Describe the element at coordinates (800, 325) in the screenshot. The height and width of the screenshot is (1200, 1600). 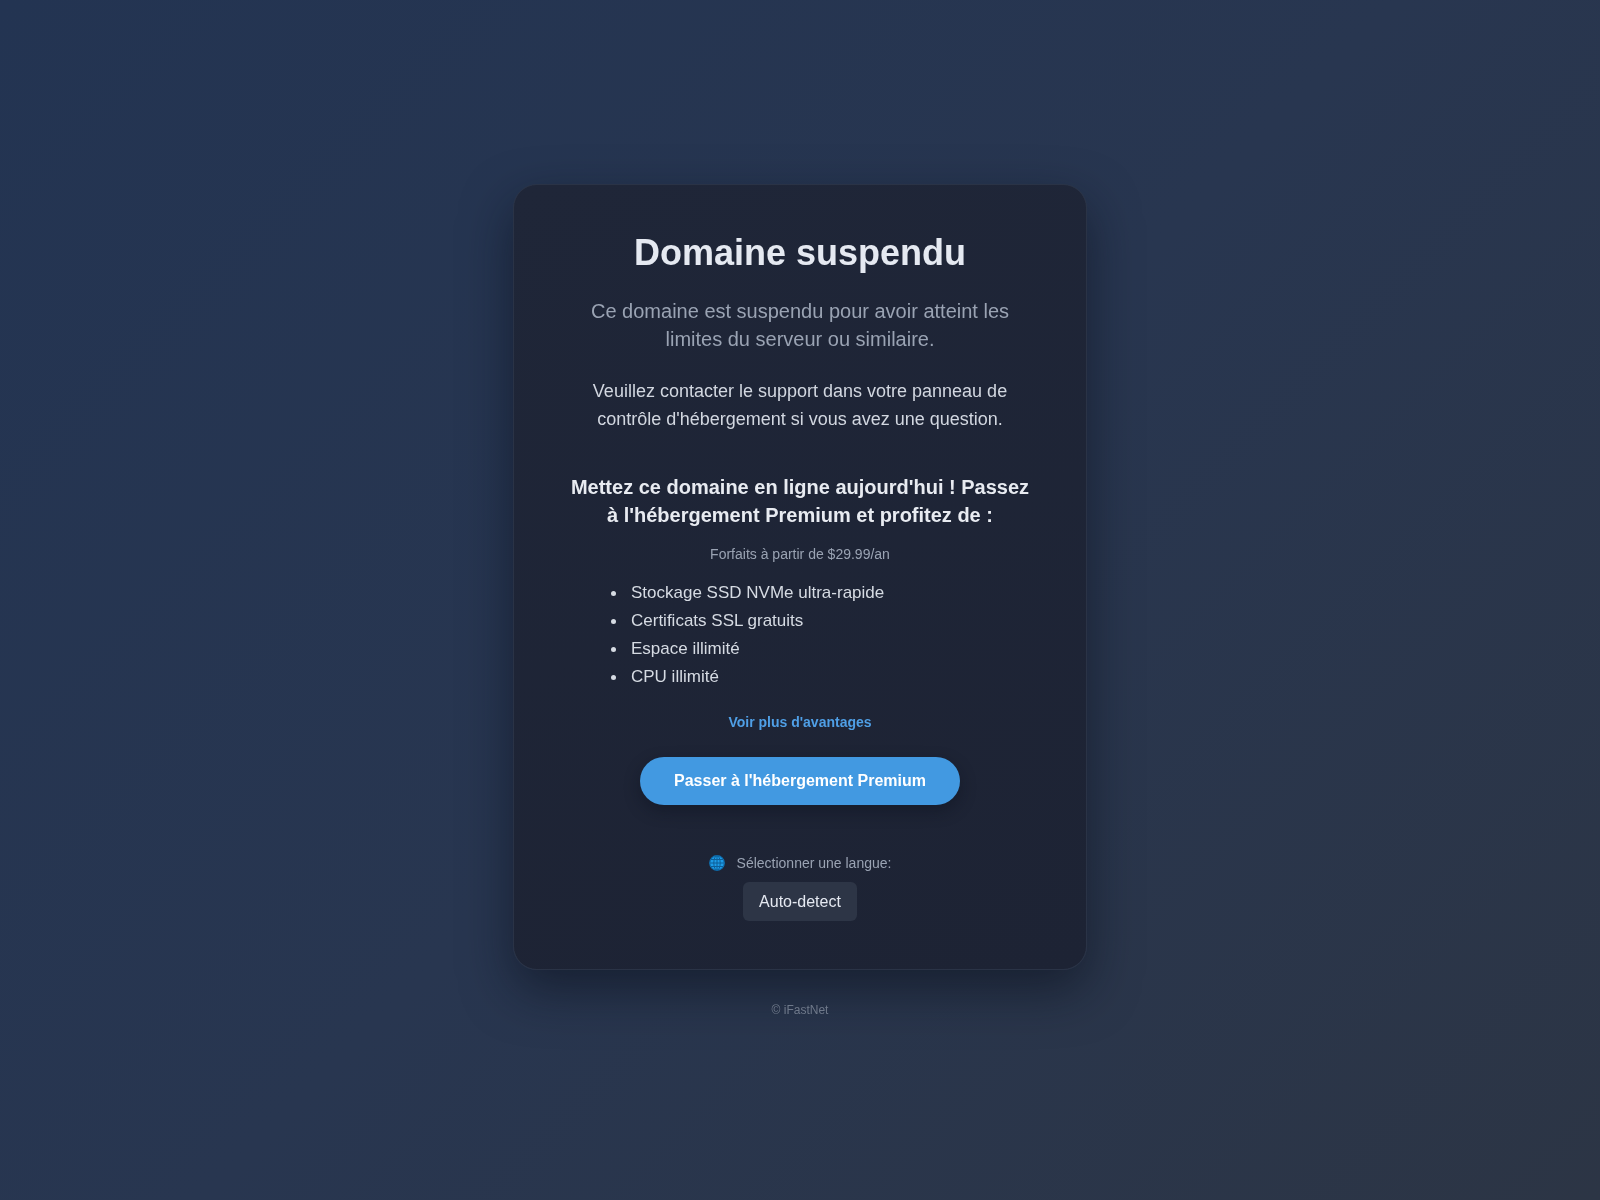
I see `subtitle-text: Ce domaine est suspendu pour avoir atteint les limites du serveur ou similaire.` at that location.